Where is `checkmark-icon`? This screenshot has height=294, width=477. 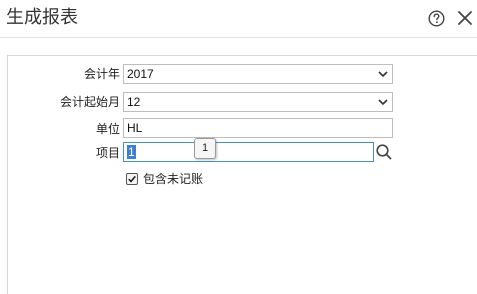 checkmark-icon is located at coordinates (132, 179).